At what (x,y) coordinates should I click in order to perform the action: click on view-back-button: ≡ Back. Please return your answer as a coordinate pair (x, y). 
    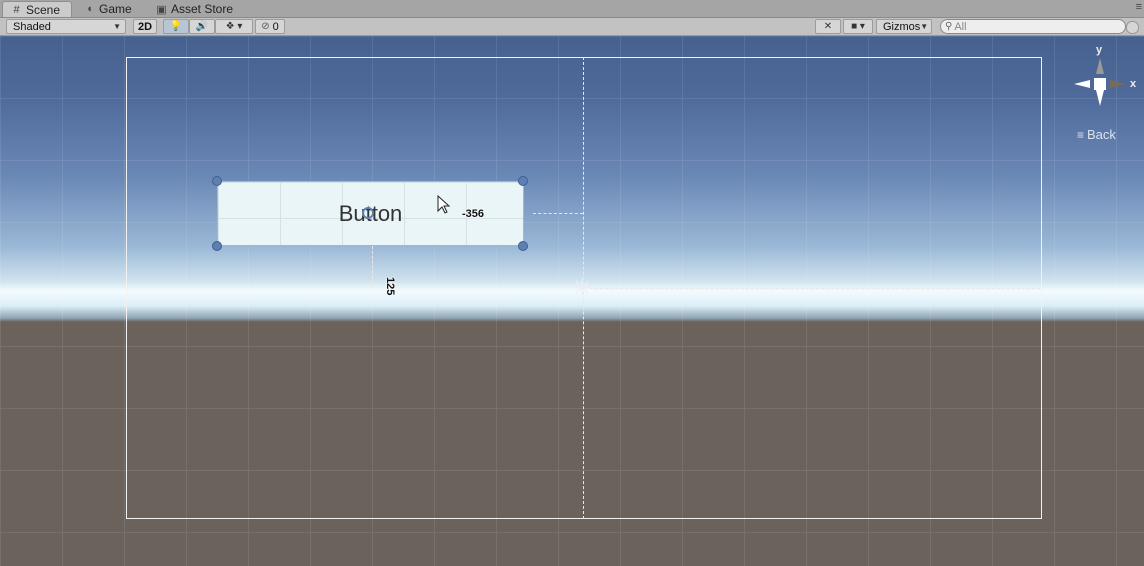
    Looking at the image, I should click on (1096, 134).